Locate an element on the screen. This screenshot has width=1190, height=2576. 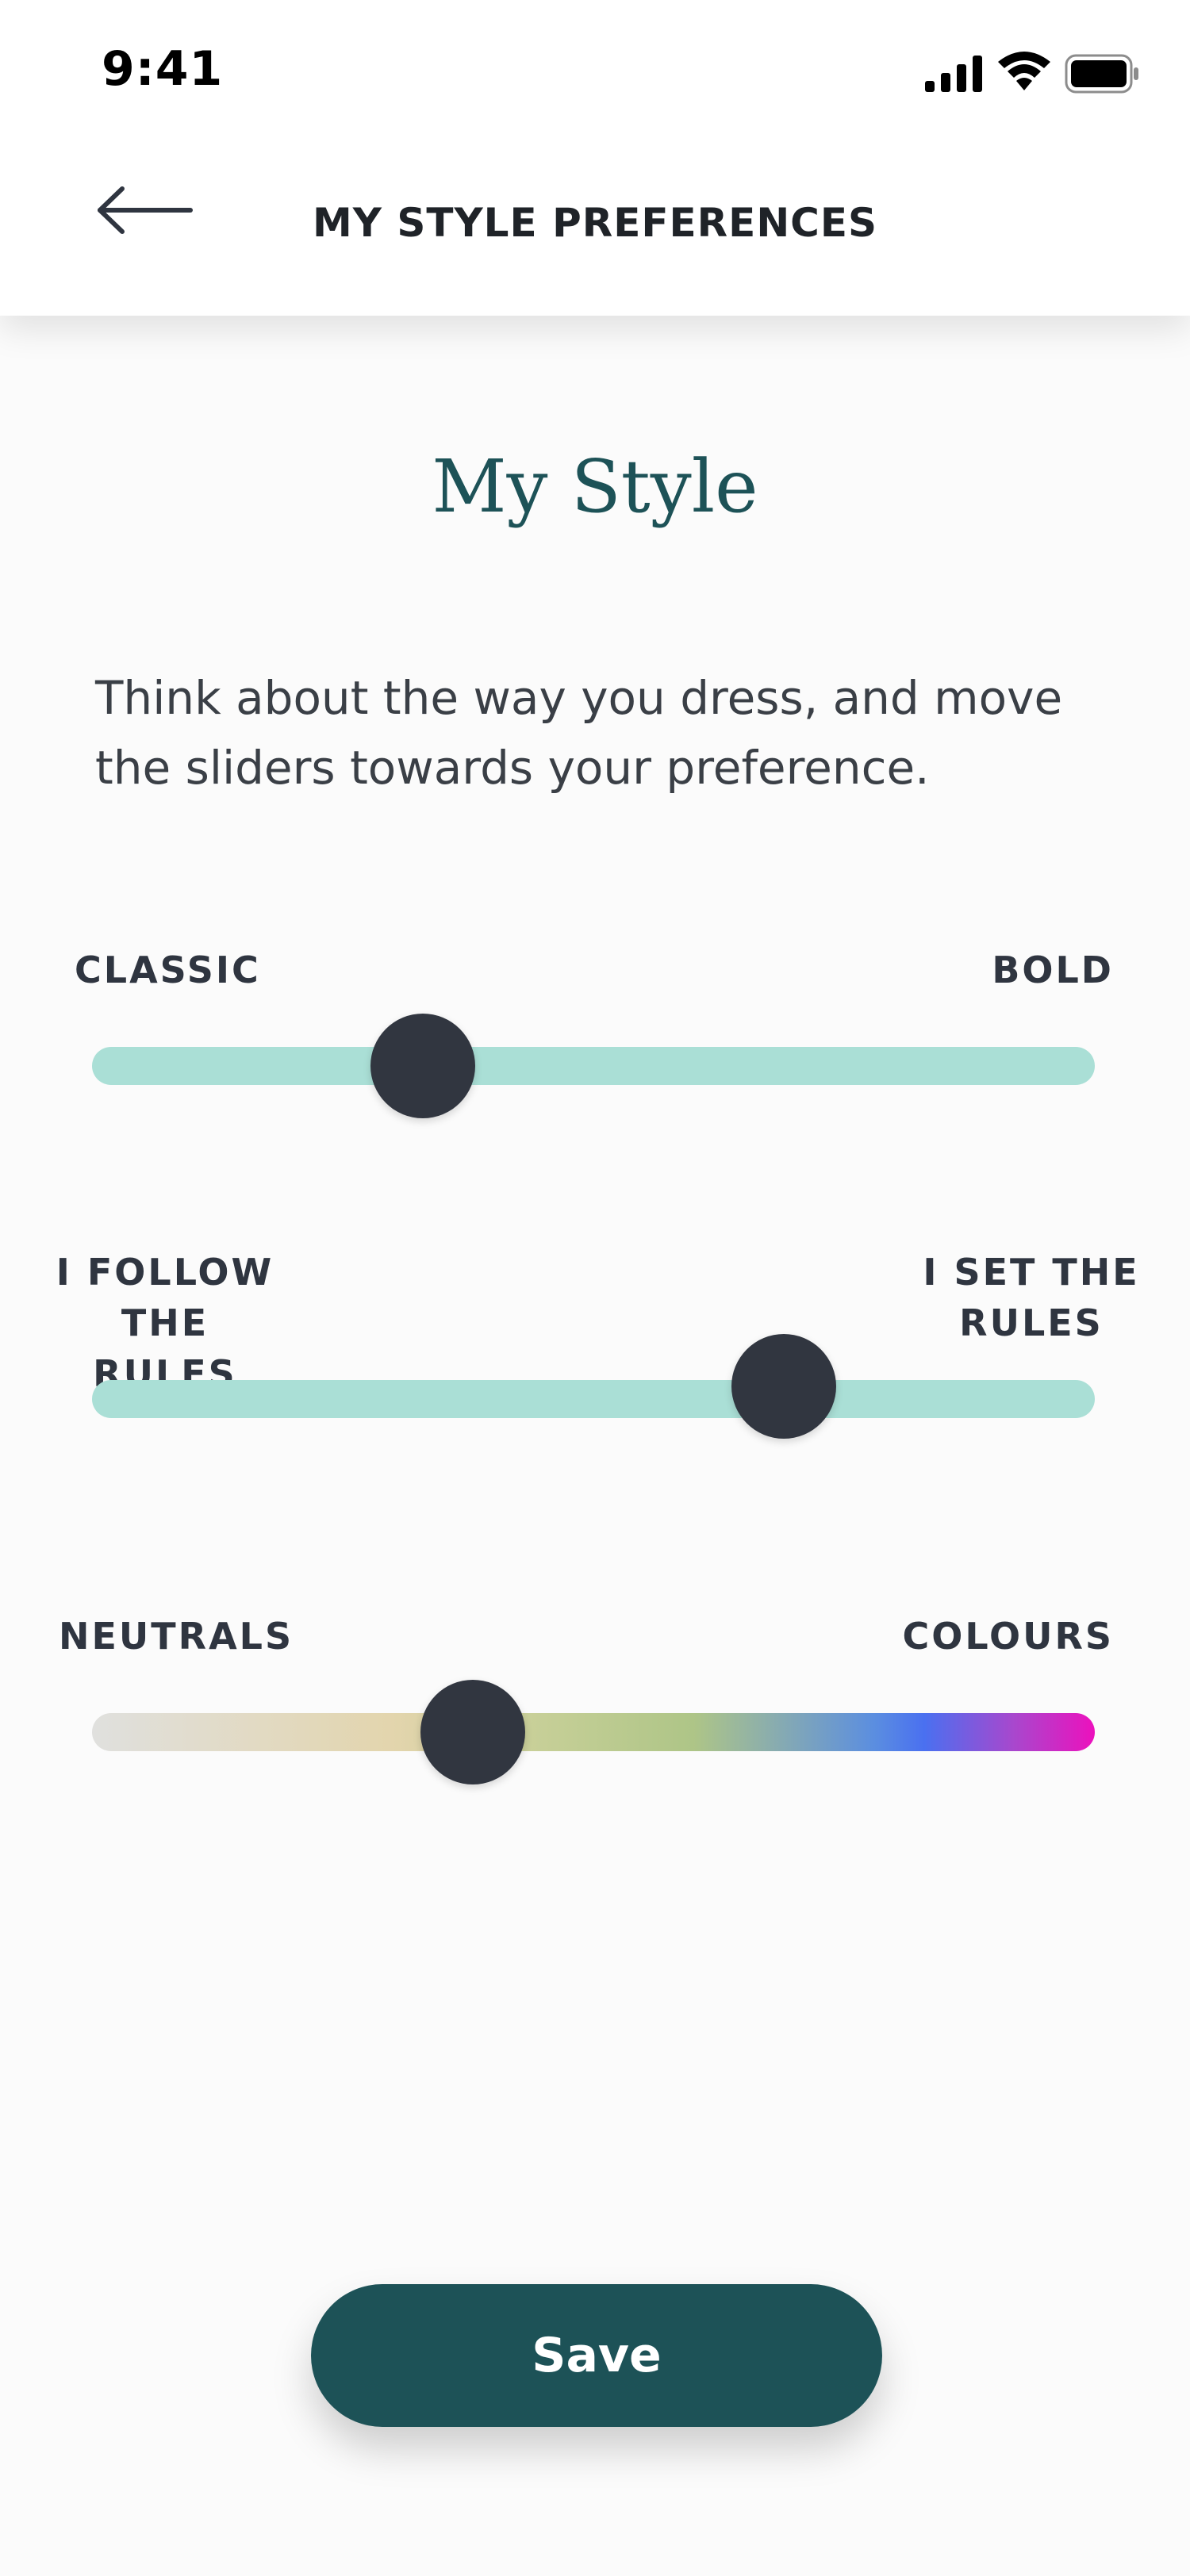
style-slider-track is located at coordinates (593, 1066).